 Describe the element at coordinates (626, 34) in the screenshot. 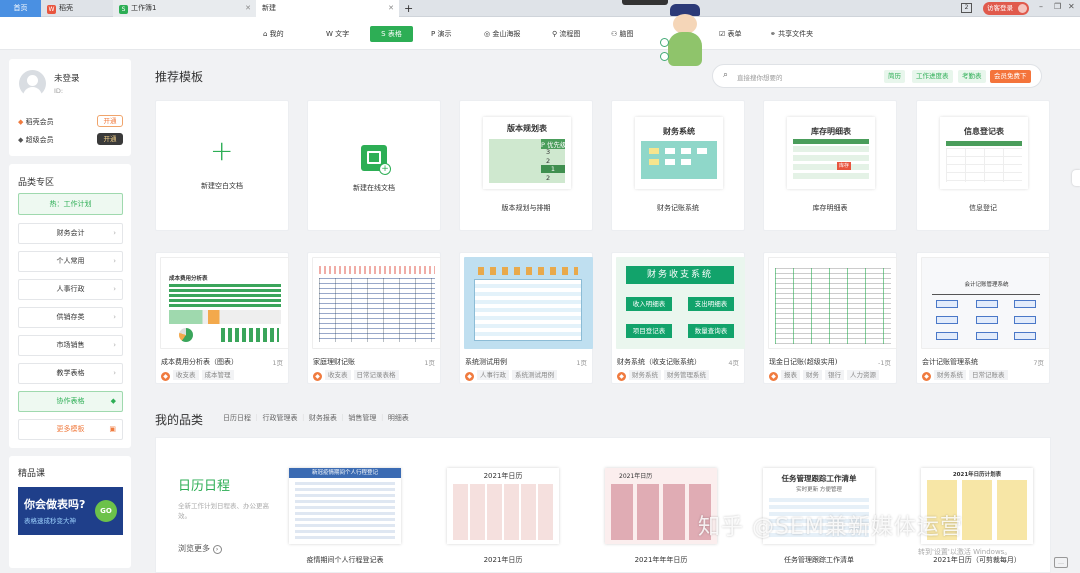

I see `tab-mindmap-label: 脑图` at that location.